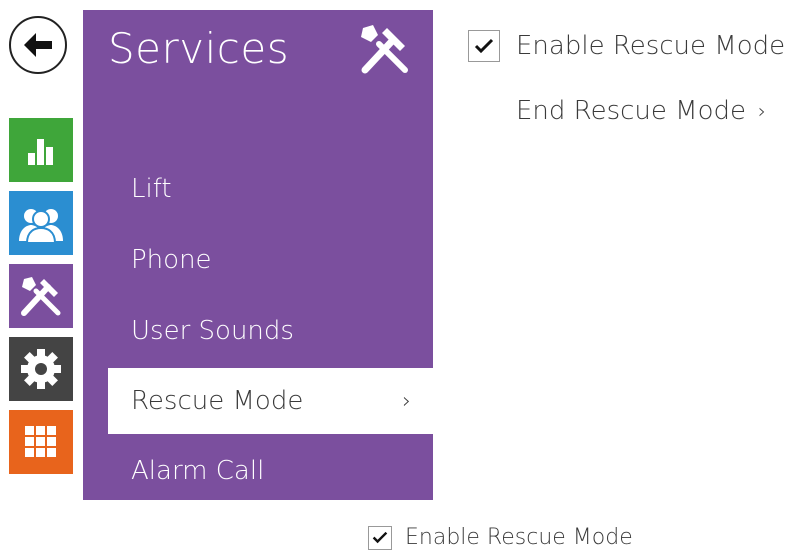  I want to click on menu-item-label: Rescue Mode, so click(217, 401).